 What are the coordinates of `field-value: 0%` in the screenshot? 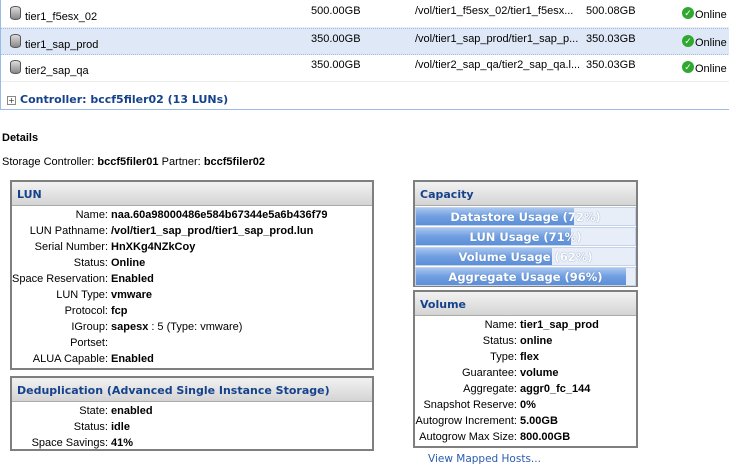 It's located at (528, 405).